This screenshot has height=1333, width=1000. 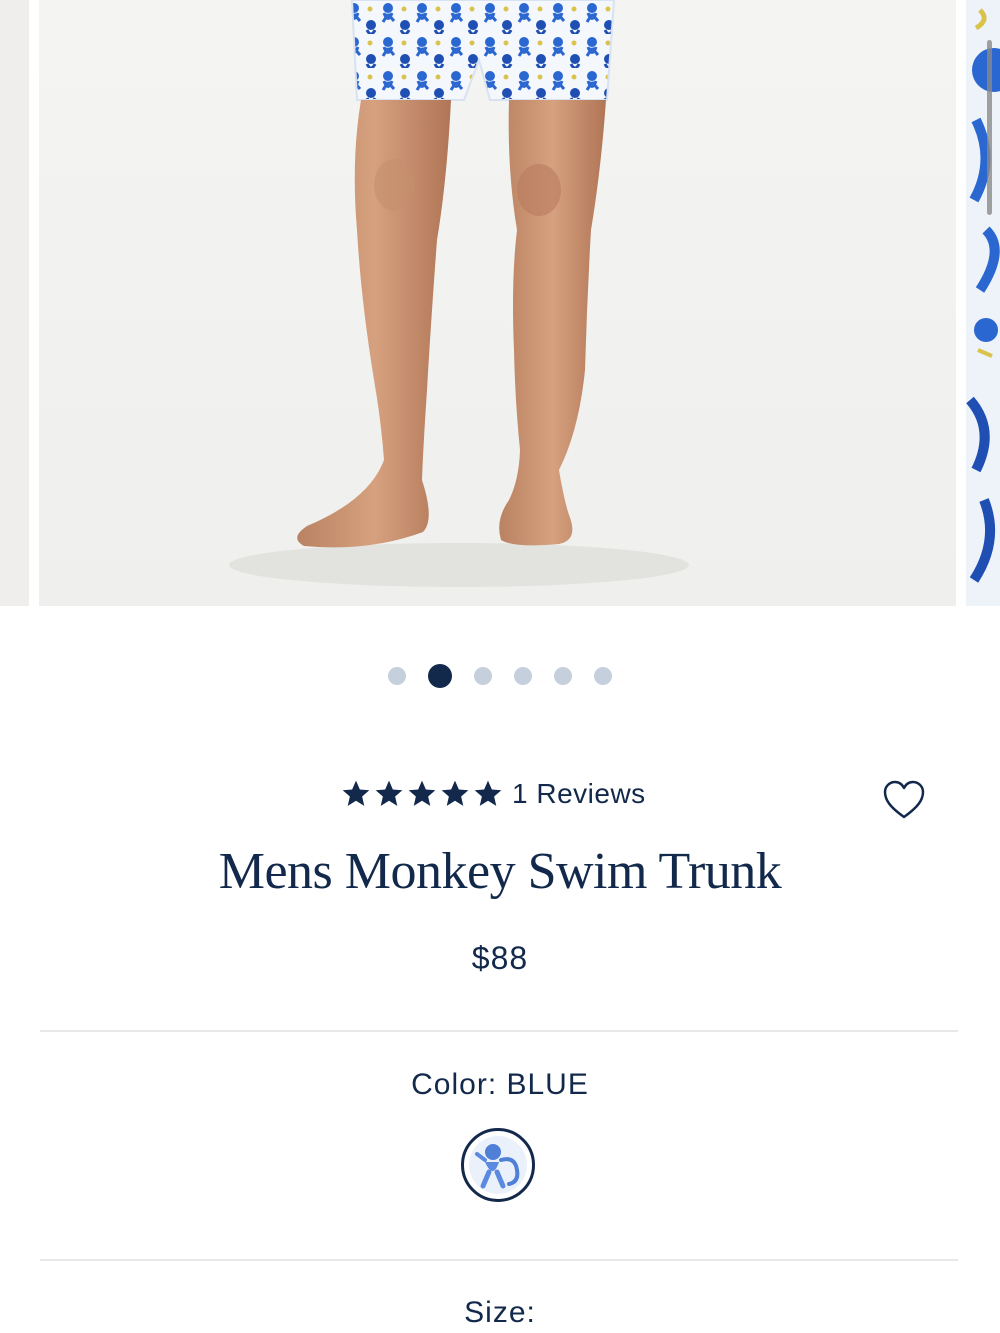 What do you see at coordinates (14, 303) in the screenshot?
I see `previous-image-peek` at bounding box center [14, 303].